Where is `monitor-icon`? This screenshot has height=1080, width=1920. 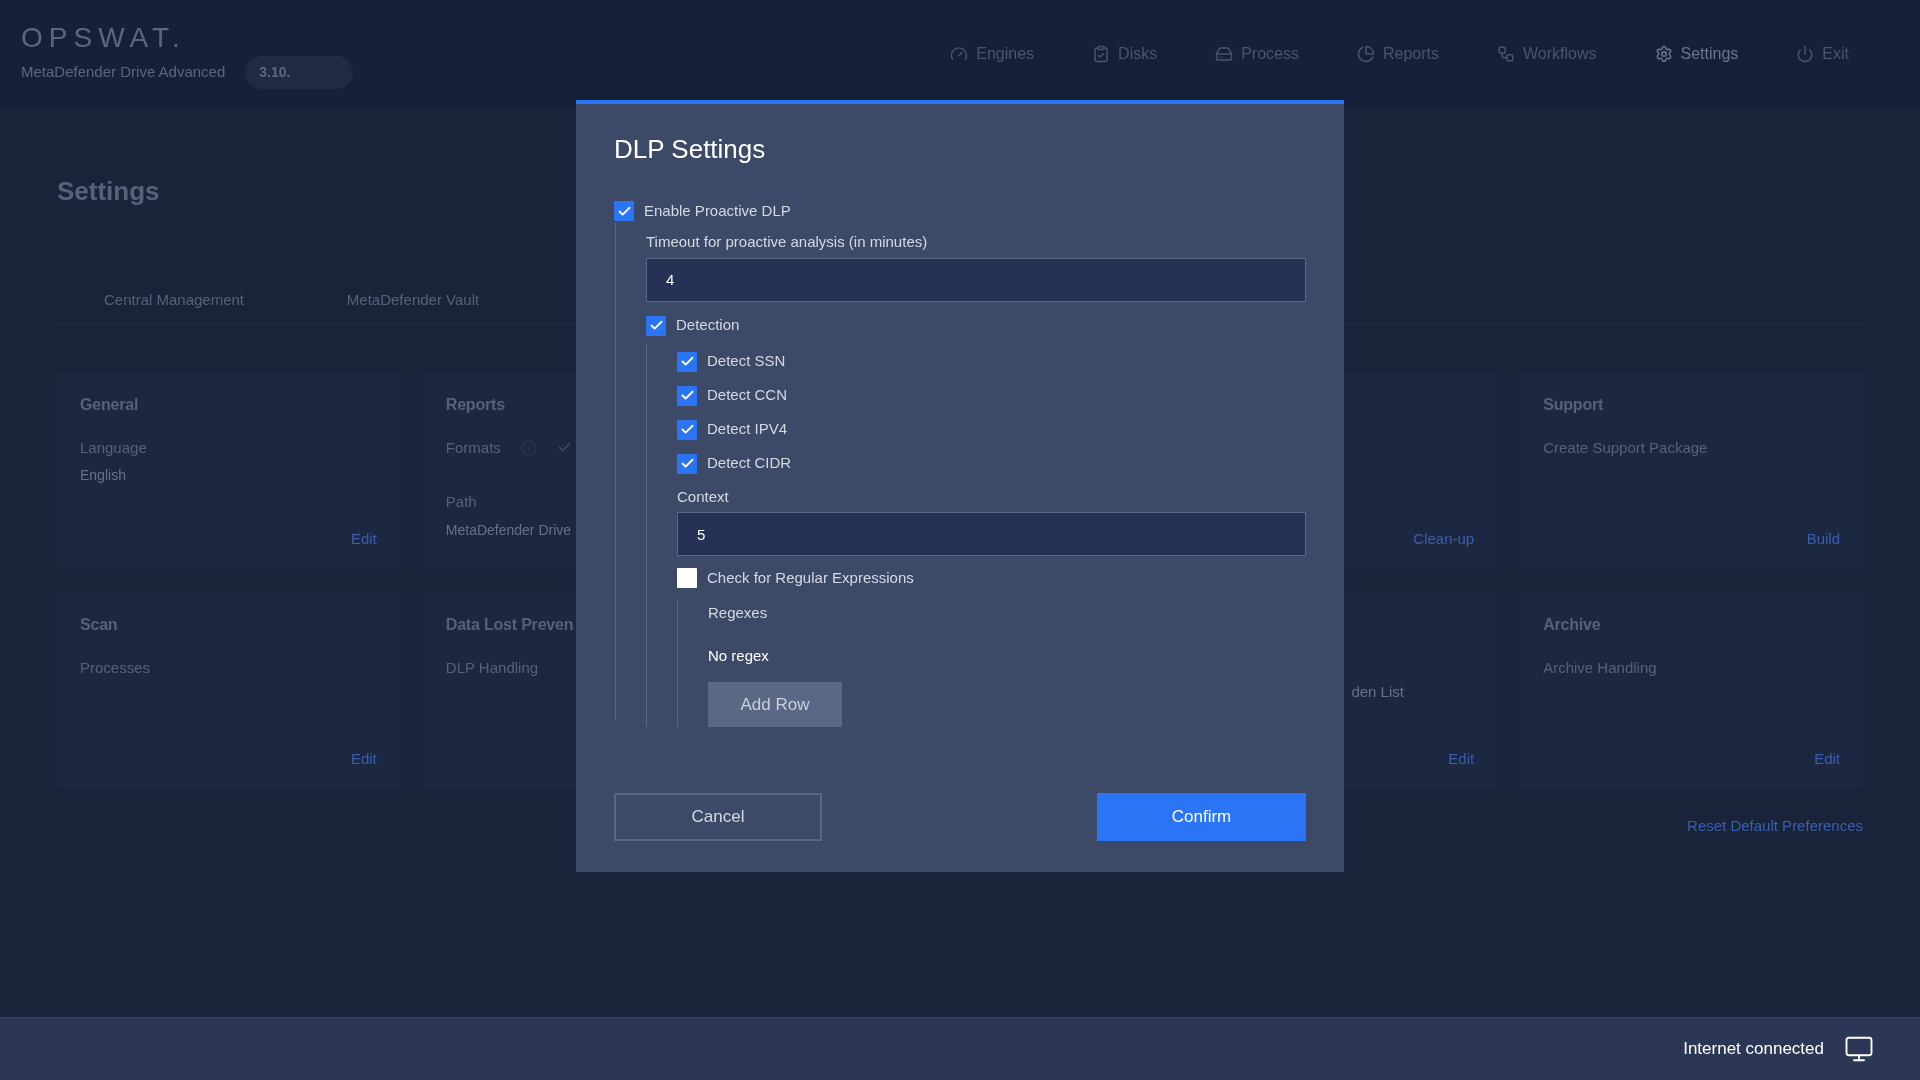 monitor-icon is located at coordinates (1859, 1049).